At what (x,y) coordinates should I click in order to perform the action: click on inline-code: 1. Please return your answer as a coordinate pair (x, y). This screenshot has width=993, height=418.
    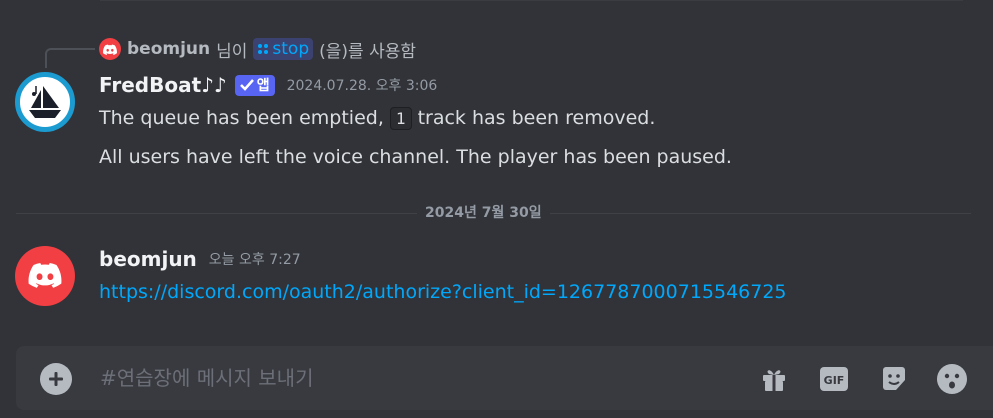
    Looking at the image, I should click on (400, 118).